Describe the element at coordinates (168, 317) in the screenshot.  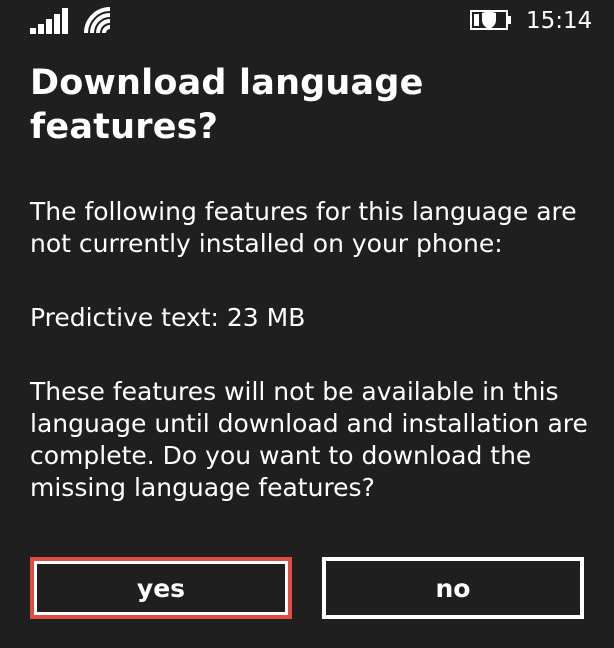
I see `feature-item-predictive-text: Predictive text: 23 MB` at that location.